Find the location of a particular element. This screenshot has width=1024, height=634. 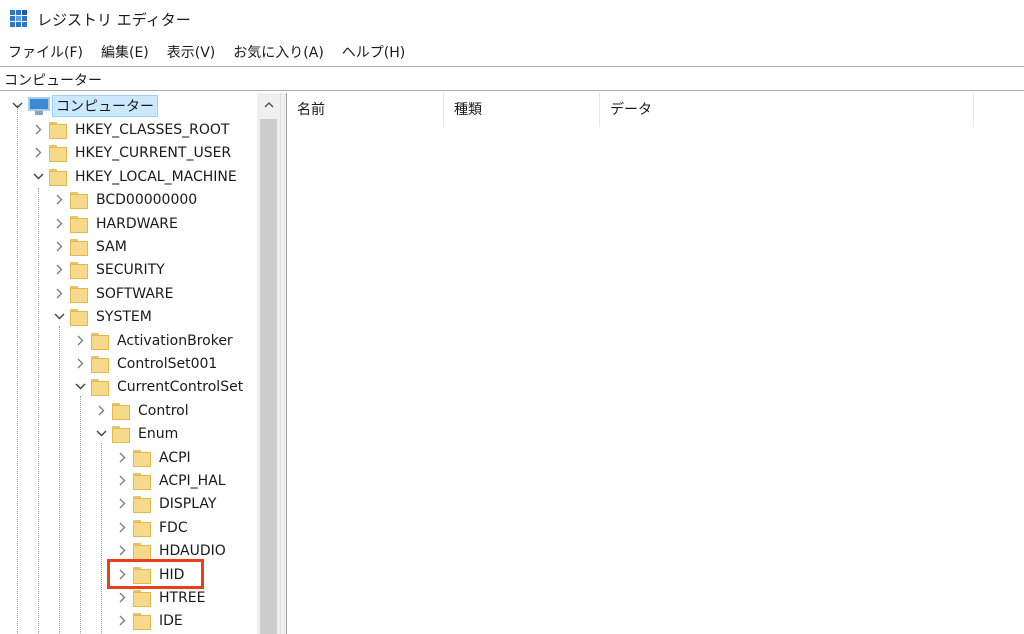

tree-node: FDC is located at coordinates (151, 527).